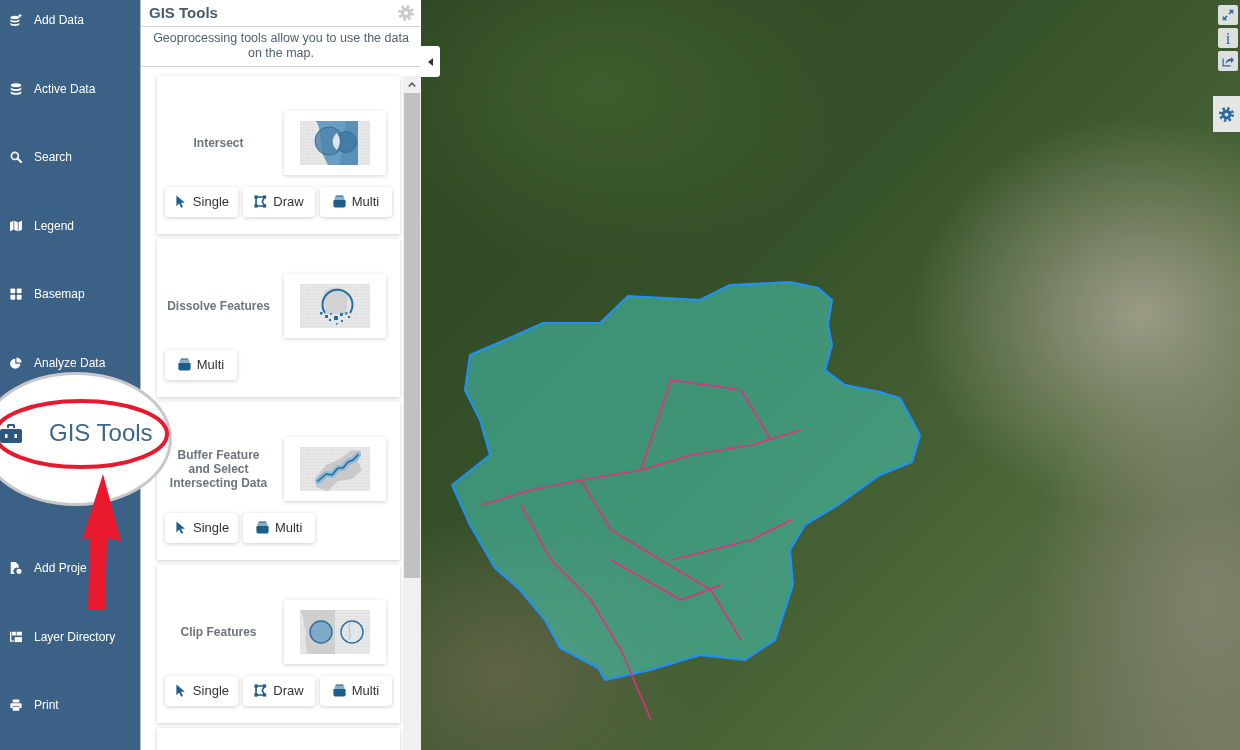 Image resolution: width=1240 pixels, height=750 pixels. What do you see at coordinates (58, 362) in the screenshot?
I see `sidebar-menu-item: Analyze Data` at bounding box center [58, 362].